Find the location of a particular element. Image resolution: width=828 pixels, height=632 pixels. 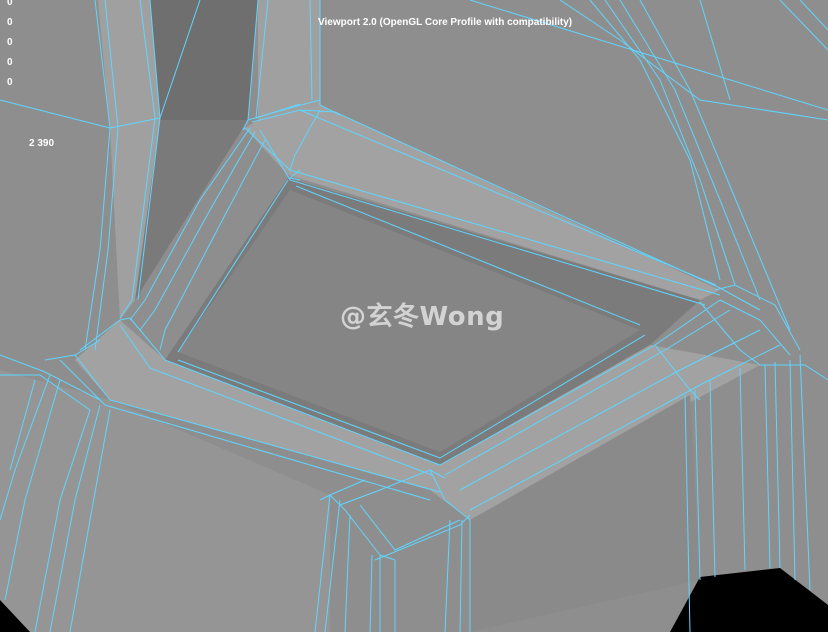

heads-up-stats: 0 0 0 0 0 is located at coordinates (10, 46).